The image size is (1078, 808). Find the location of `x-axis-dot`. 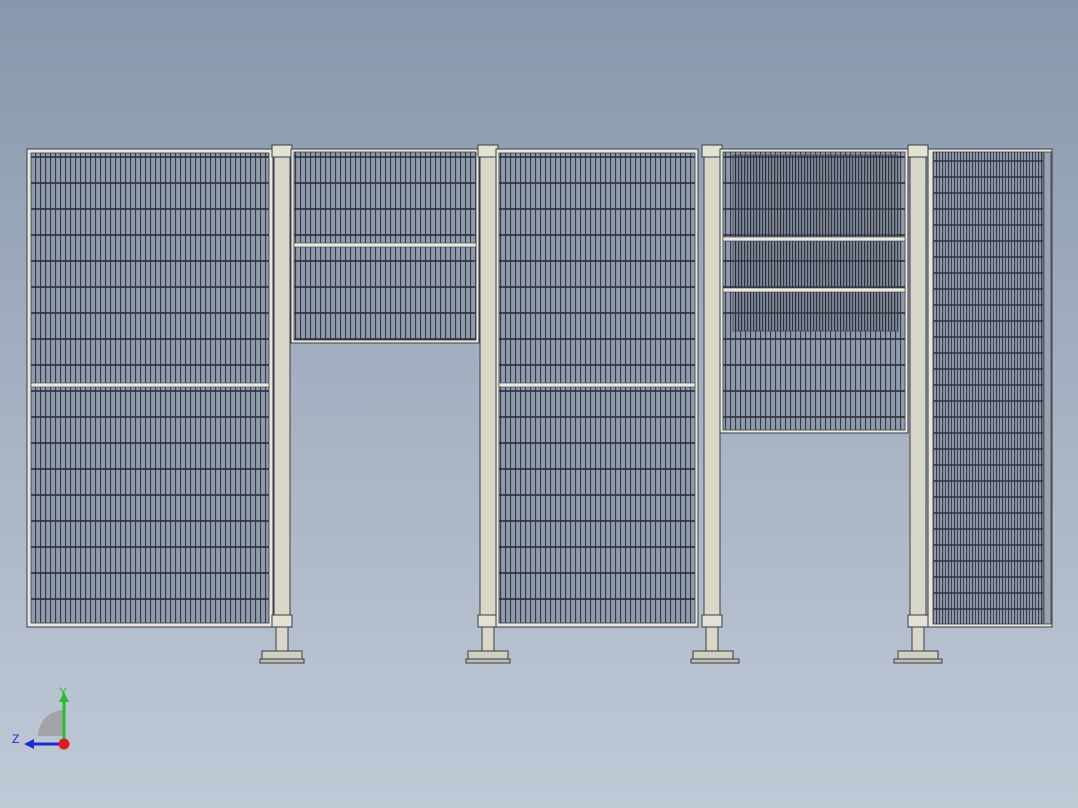

x-axis-dot is located at coordinates (64, 744).